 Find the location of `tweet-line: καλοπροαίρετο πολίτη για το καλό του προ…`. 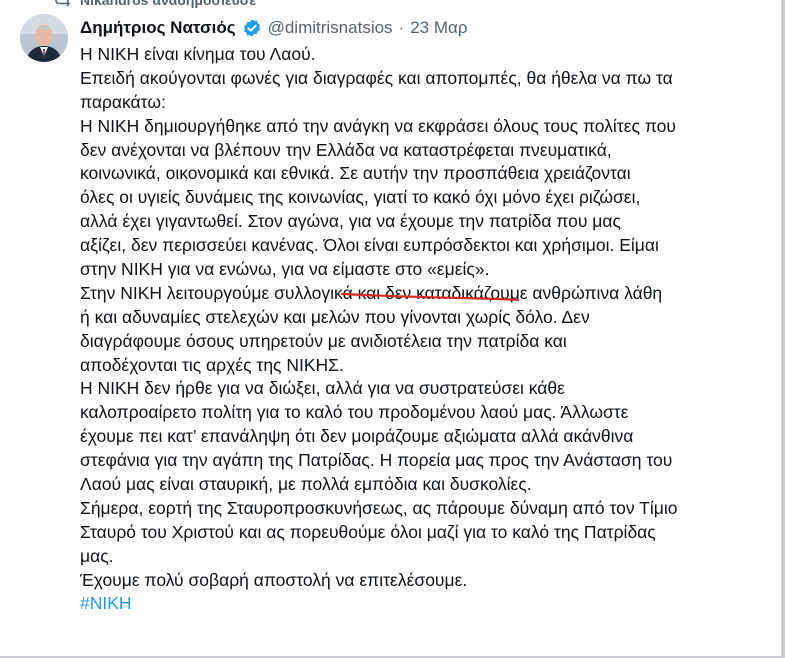

tweet-line: καλοπροαίρετο πολίτη για το καλό του προ… is located at coordinates (354, 412).